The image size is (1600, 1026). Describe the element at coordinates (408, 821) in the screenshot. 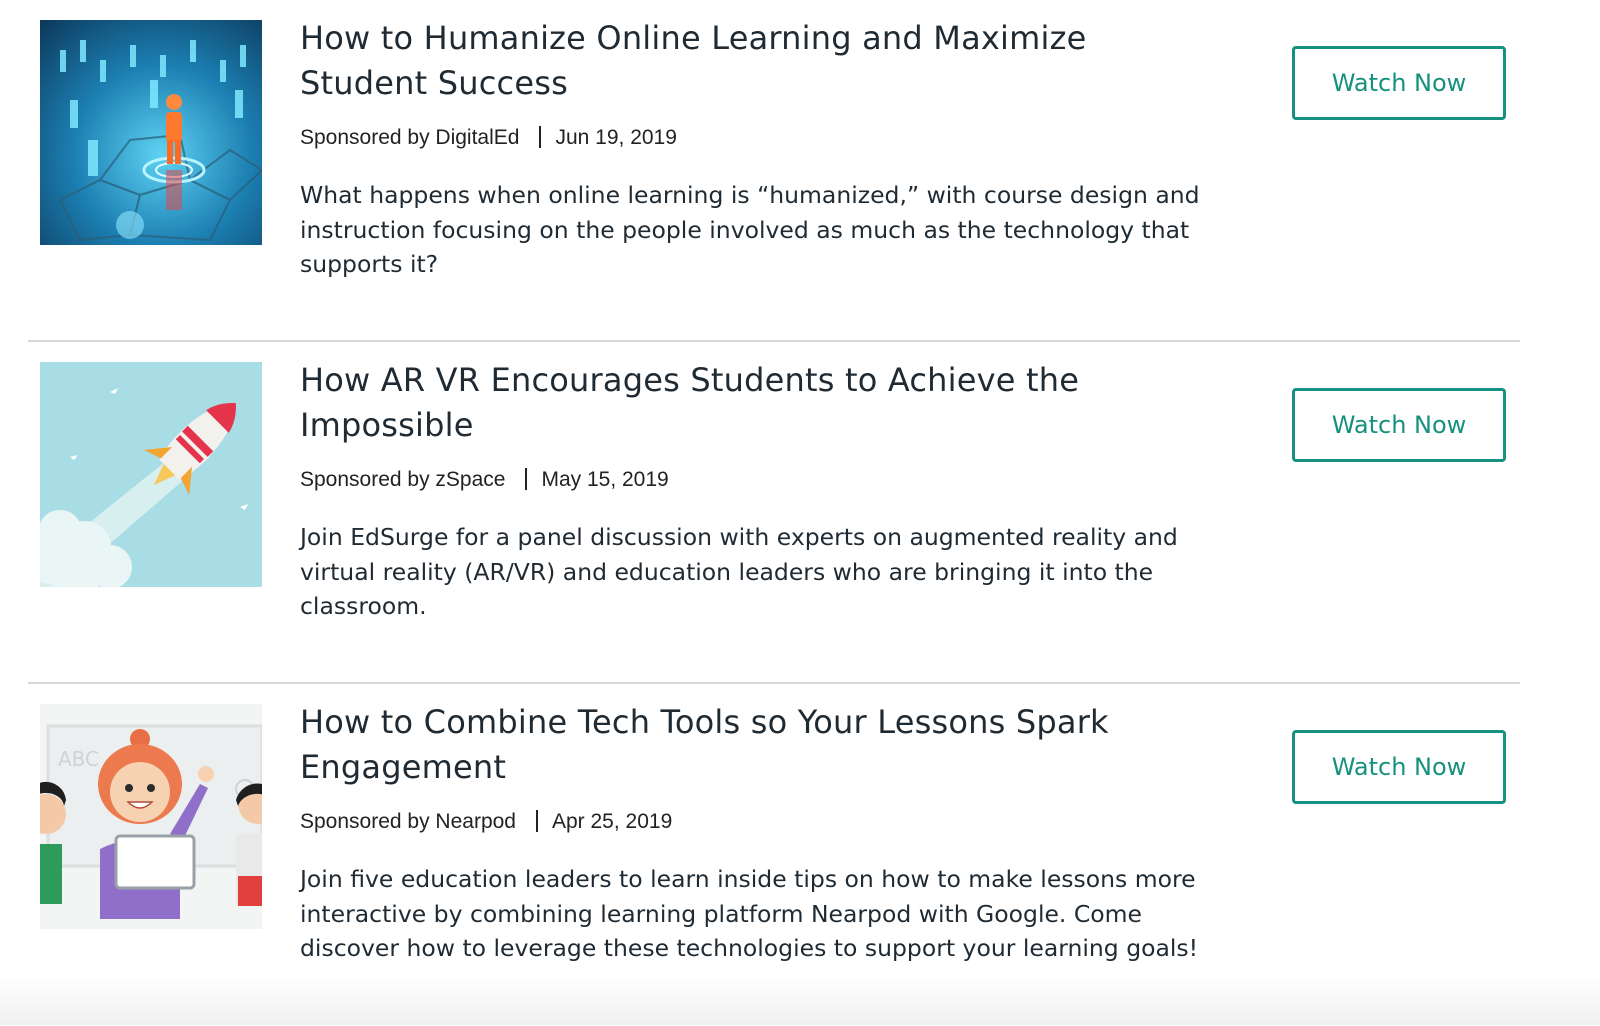

I see `webinar-sponsor: Sponsored by Nearpod` at that location.